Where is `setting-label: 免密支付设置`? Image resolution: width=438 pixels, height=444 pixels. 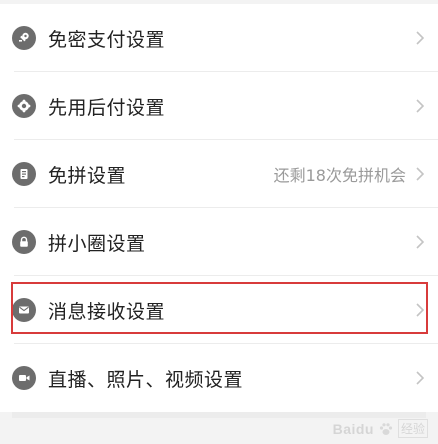 setting-label: 免密支付设置 is located at coordinates (107, 39).